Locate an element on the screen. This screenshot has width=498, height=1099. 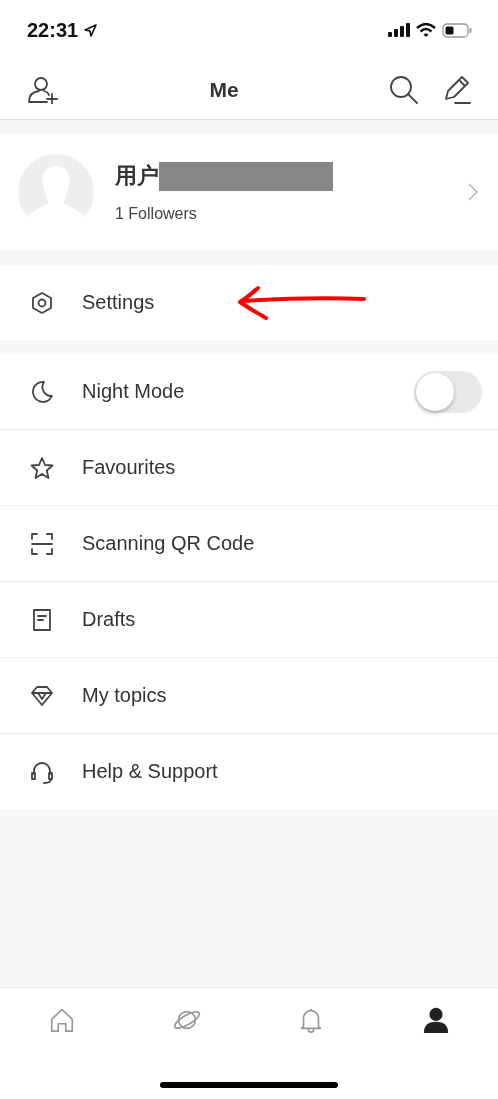
scan-frame-icon is located at coordinates (42, 543).